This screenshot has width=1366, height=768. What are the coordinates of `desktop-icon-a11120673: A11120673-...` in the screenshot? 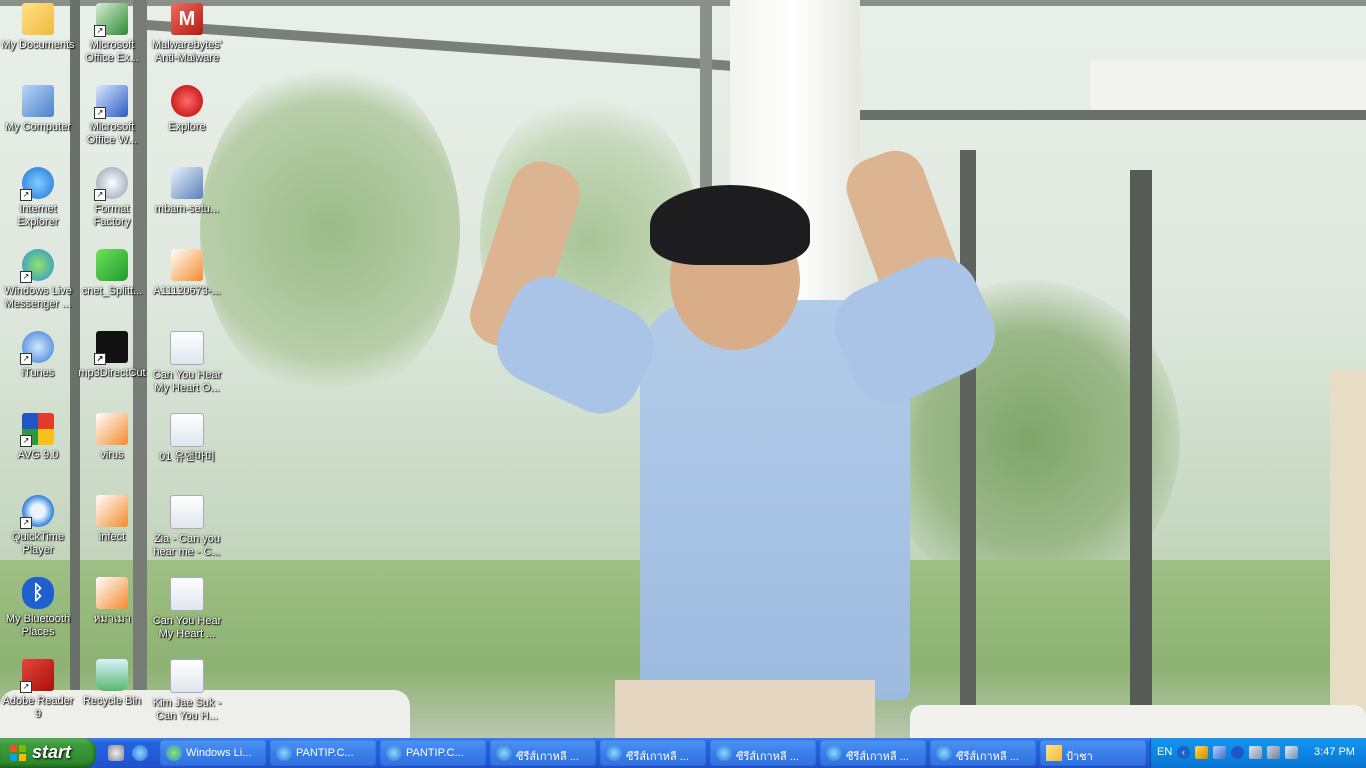 It's located at (187, 289).